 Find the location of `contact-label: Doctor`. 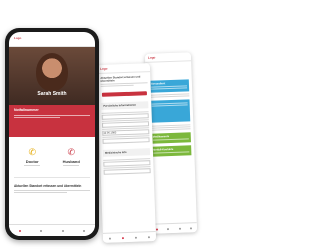

contact-label: Doctor is located at coordinates (32, 161).